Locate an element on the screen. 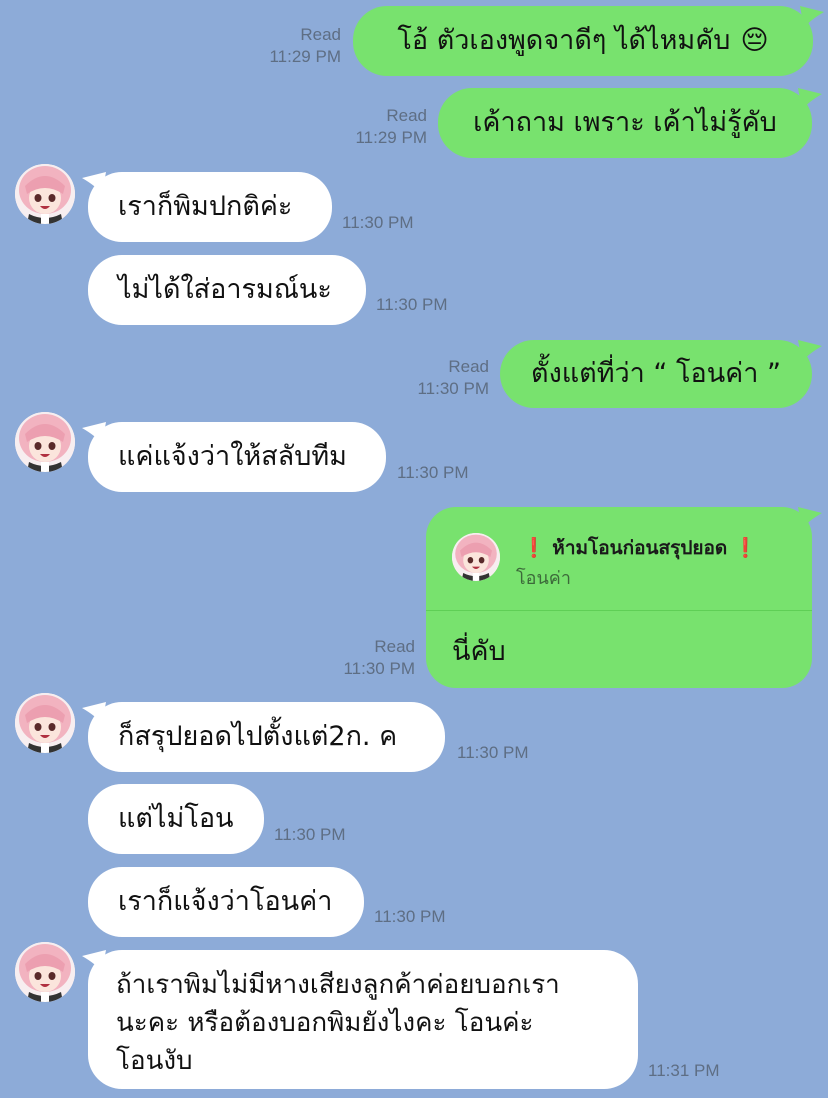  quoted-title-text: ห้ามโอนก่อนสรุปยอด is located at coordinates (640, 548).